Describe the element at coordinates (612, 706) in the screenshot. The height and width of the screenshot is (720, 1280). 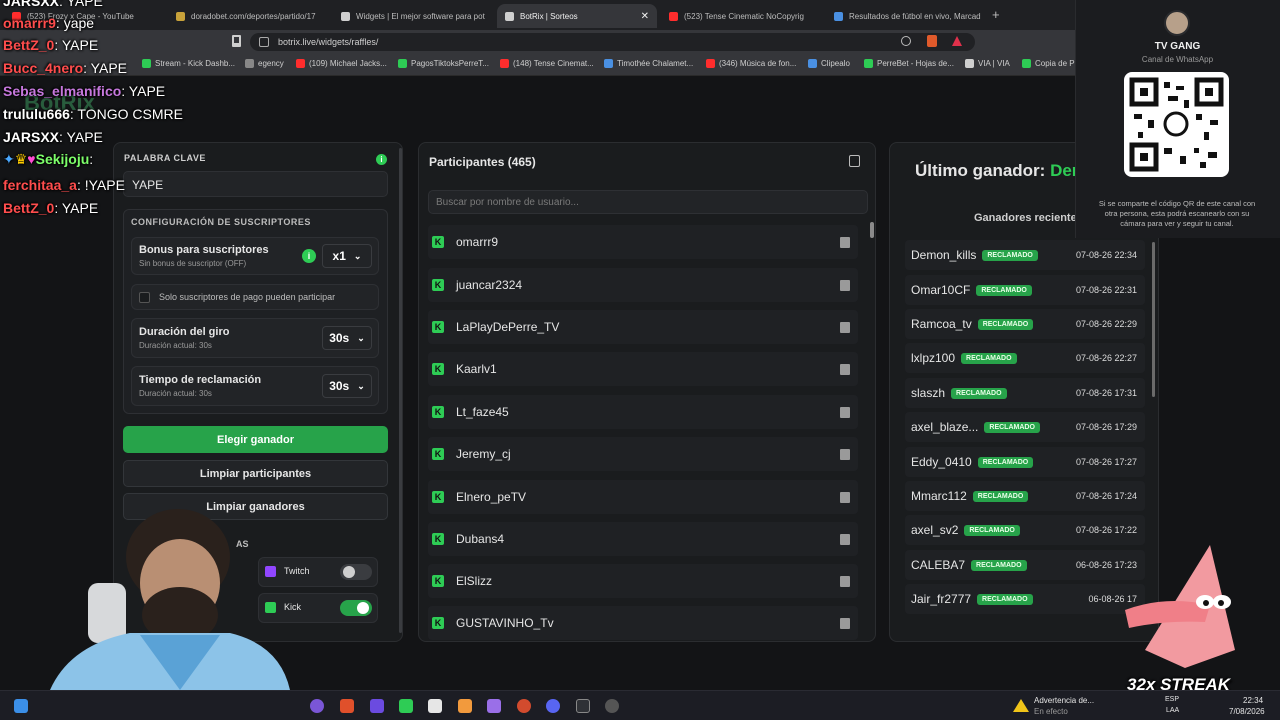
I see `obs-icon` at that location.